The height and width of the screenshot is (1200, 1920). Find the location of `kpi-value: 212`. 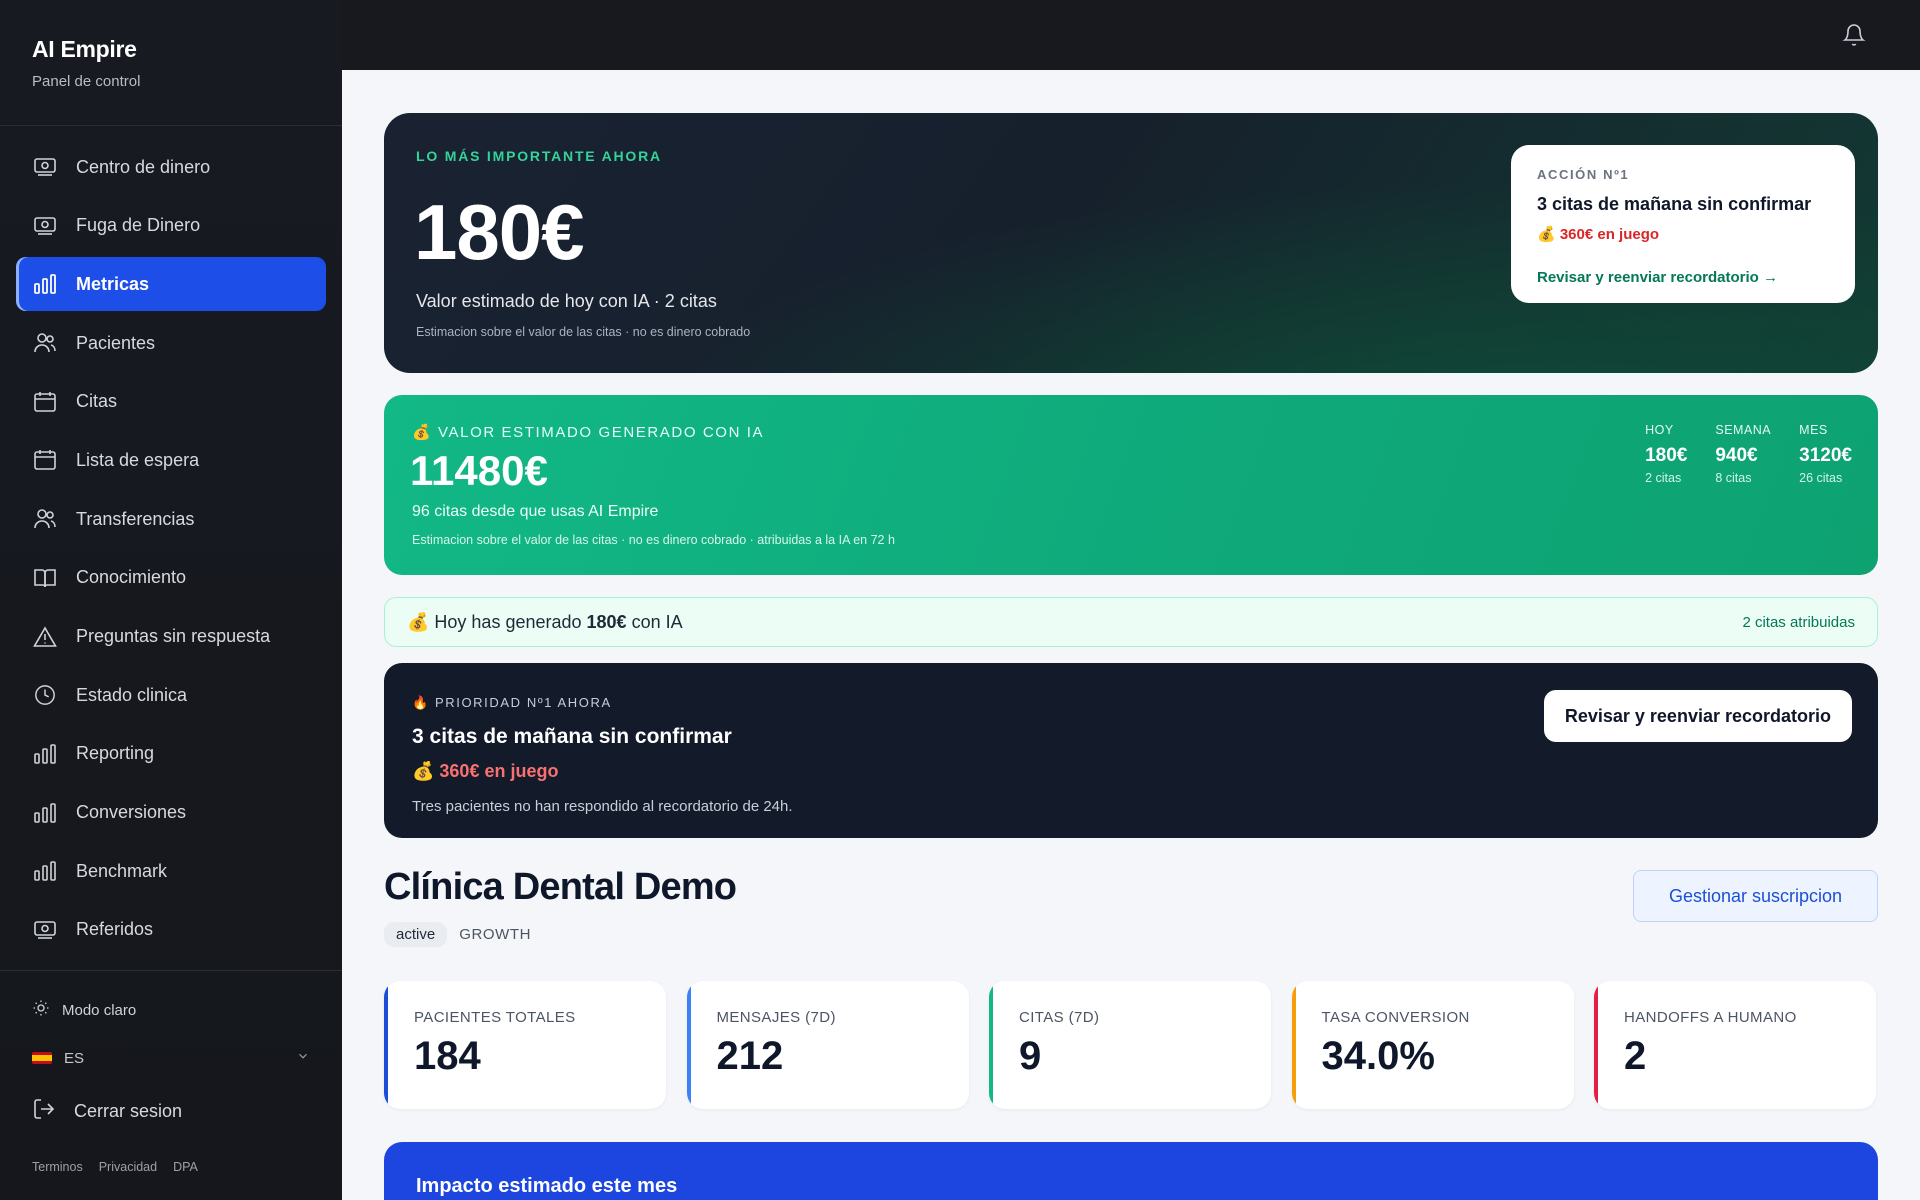

kpi-value: 212 is located at coordinates (750, 1056).